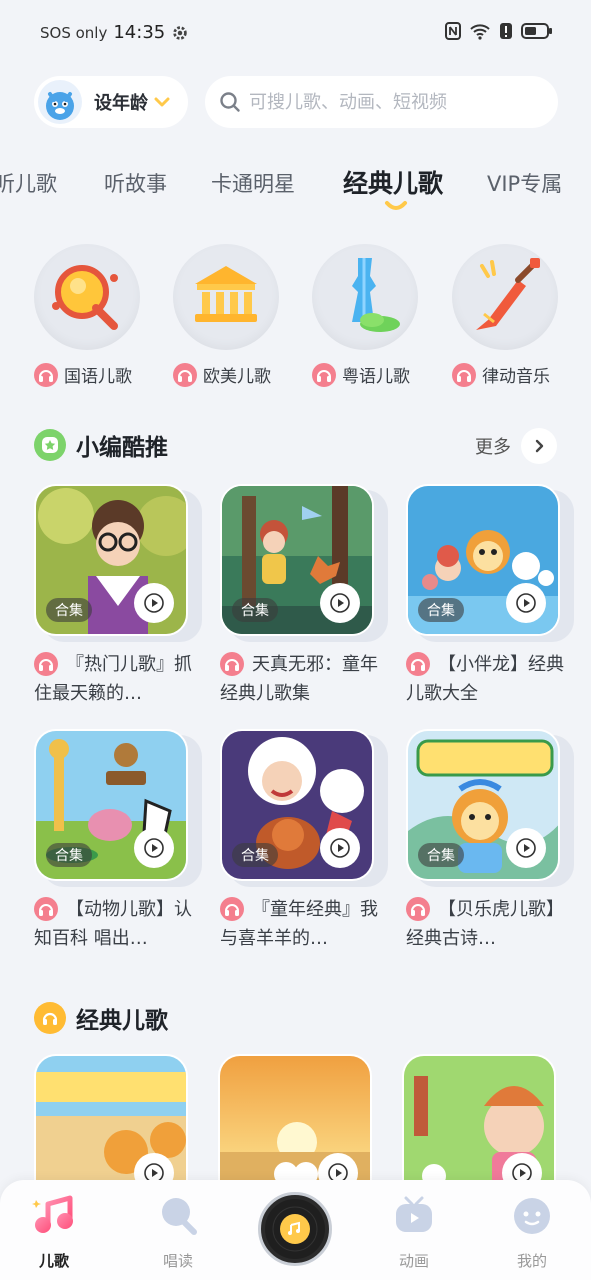 The width and height of the screenshot is (591, 1280). Describe the element at coordinates (135, 183) in the screenshot. I see `tab-listen-stories: 听故事` at that location.